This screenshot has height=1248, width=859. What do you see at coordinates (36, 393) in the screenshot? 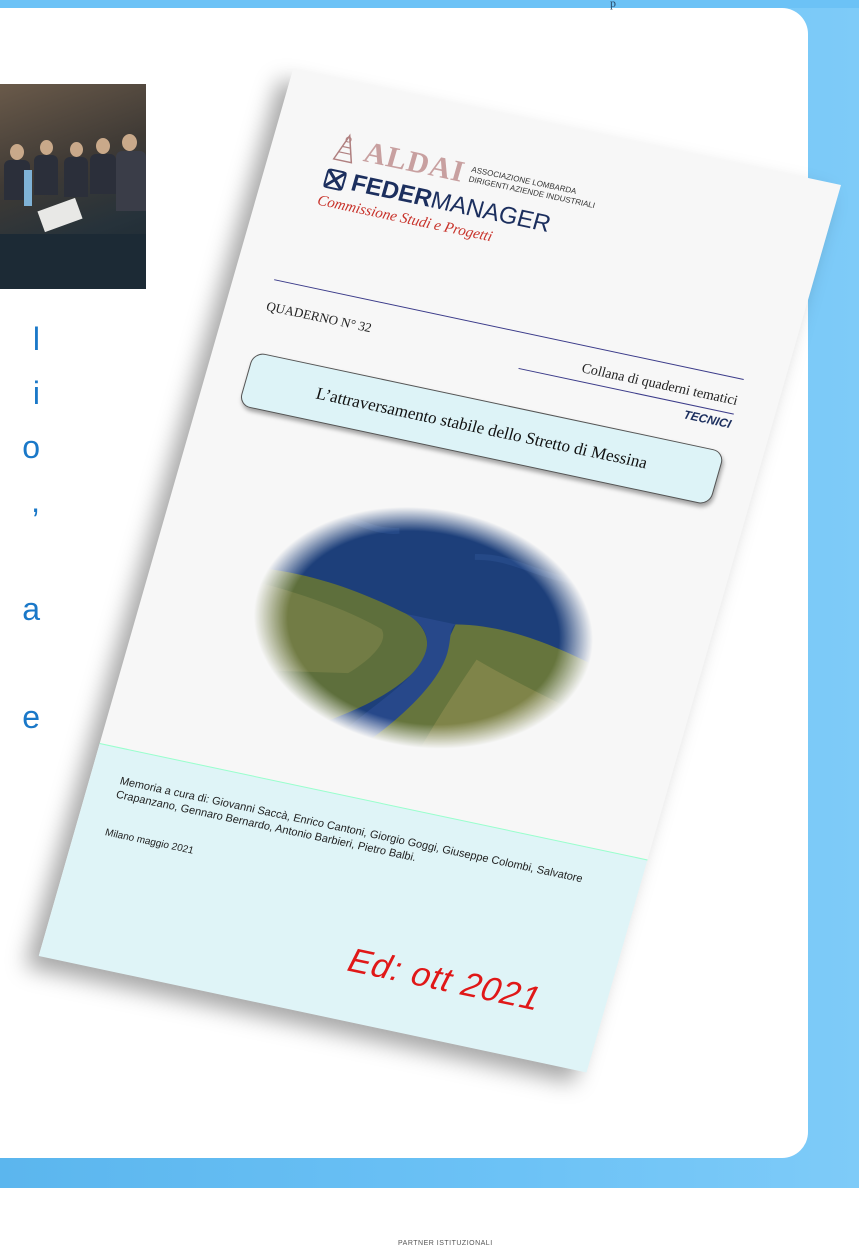
I see `left-text-line: i` at bounding box center [36, 393].